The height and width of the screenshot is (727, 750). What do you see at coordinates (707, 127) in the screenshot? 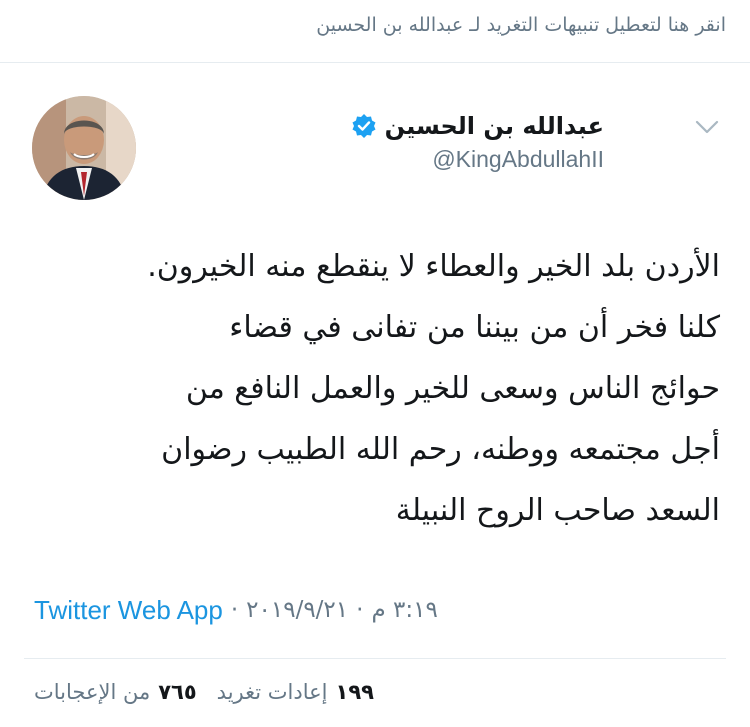
I see `chevron-down-icon` at bounding box center [707, 127].